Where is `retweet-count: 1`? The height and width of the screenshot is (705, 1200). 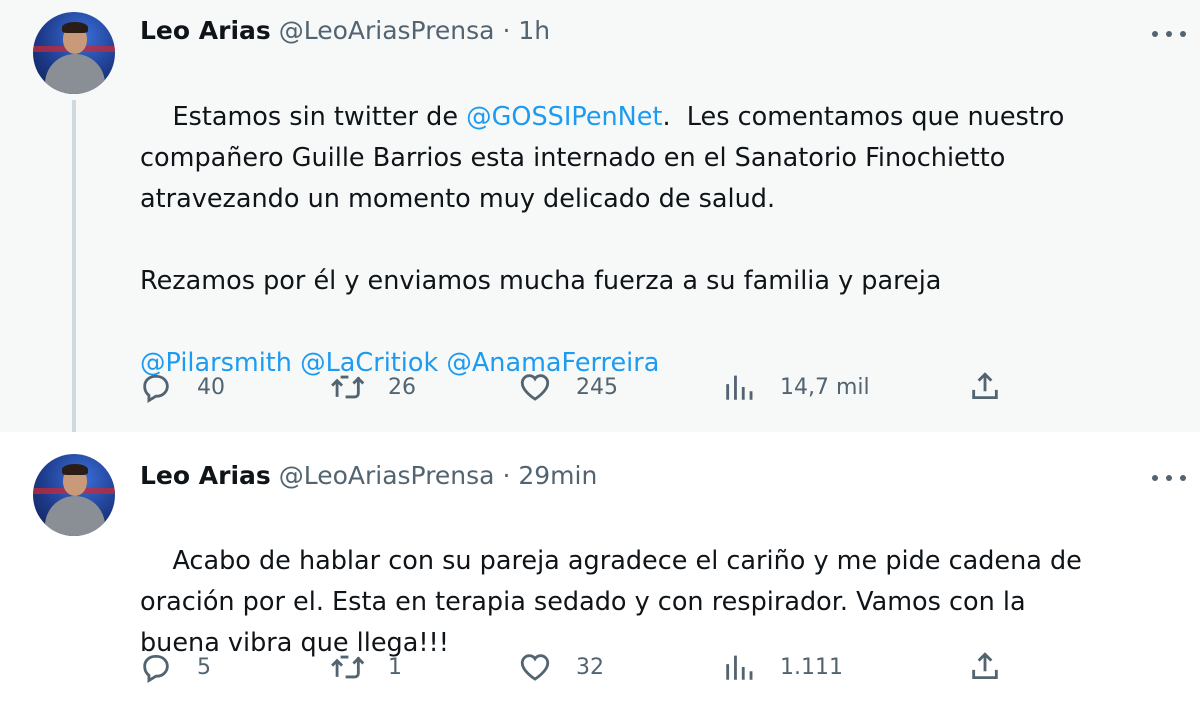
retweet-count: 1 is located at coordinates (395, 667).